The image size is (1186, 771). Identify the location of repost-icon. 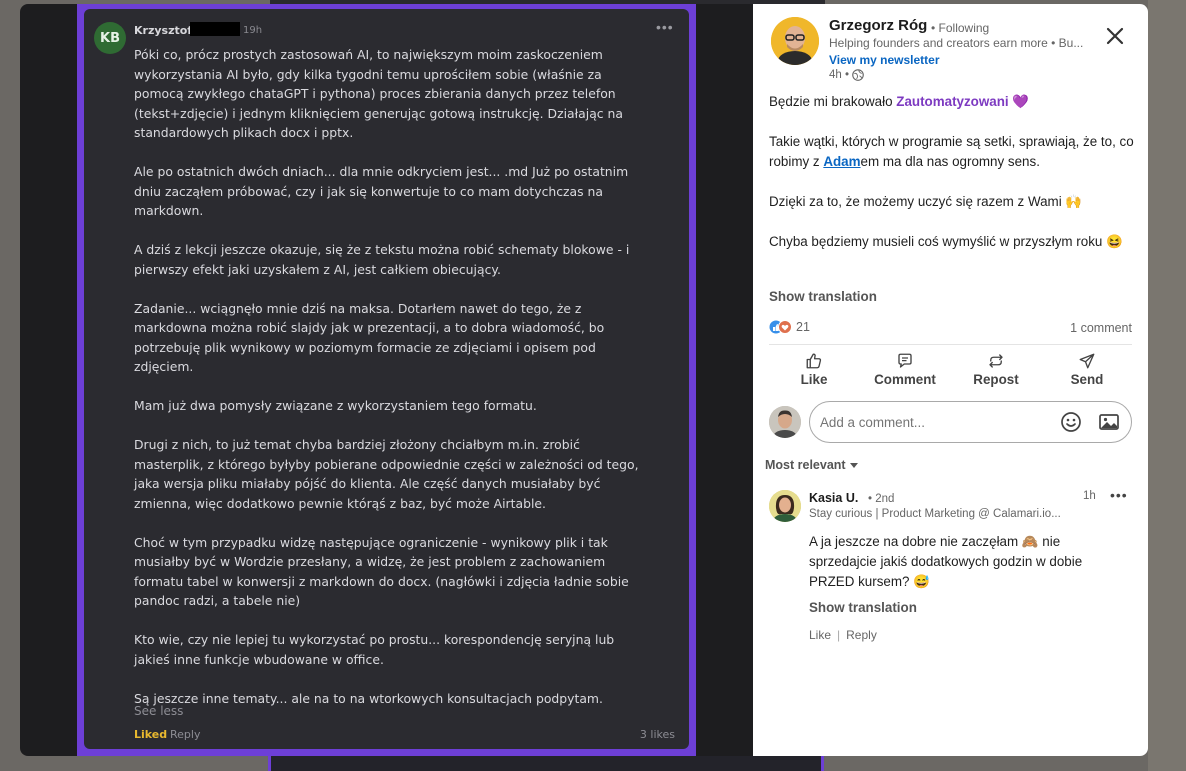
(996, 361).